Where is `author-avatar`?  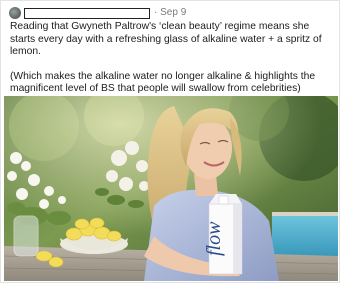
author-avatar is located at coordinates (15, 13).